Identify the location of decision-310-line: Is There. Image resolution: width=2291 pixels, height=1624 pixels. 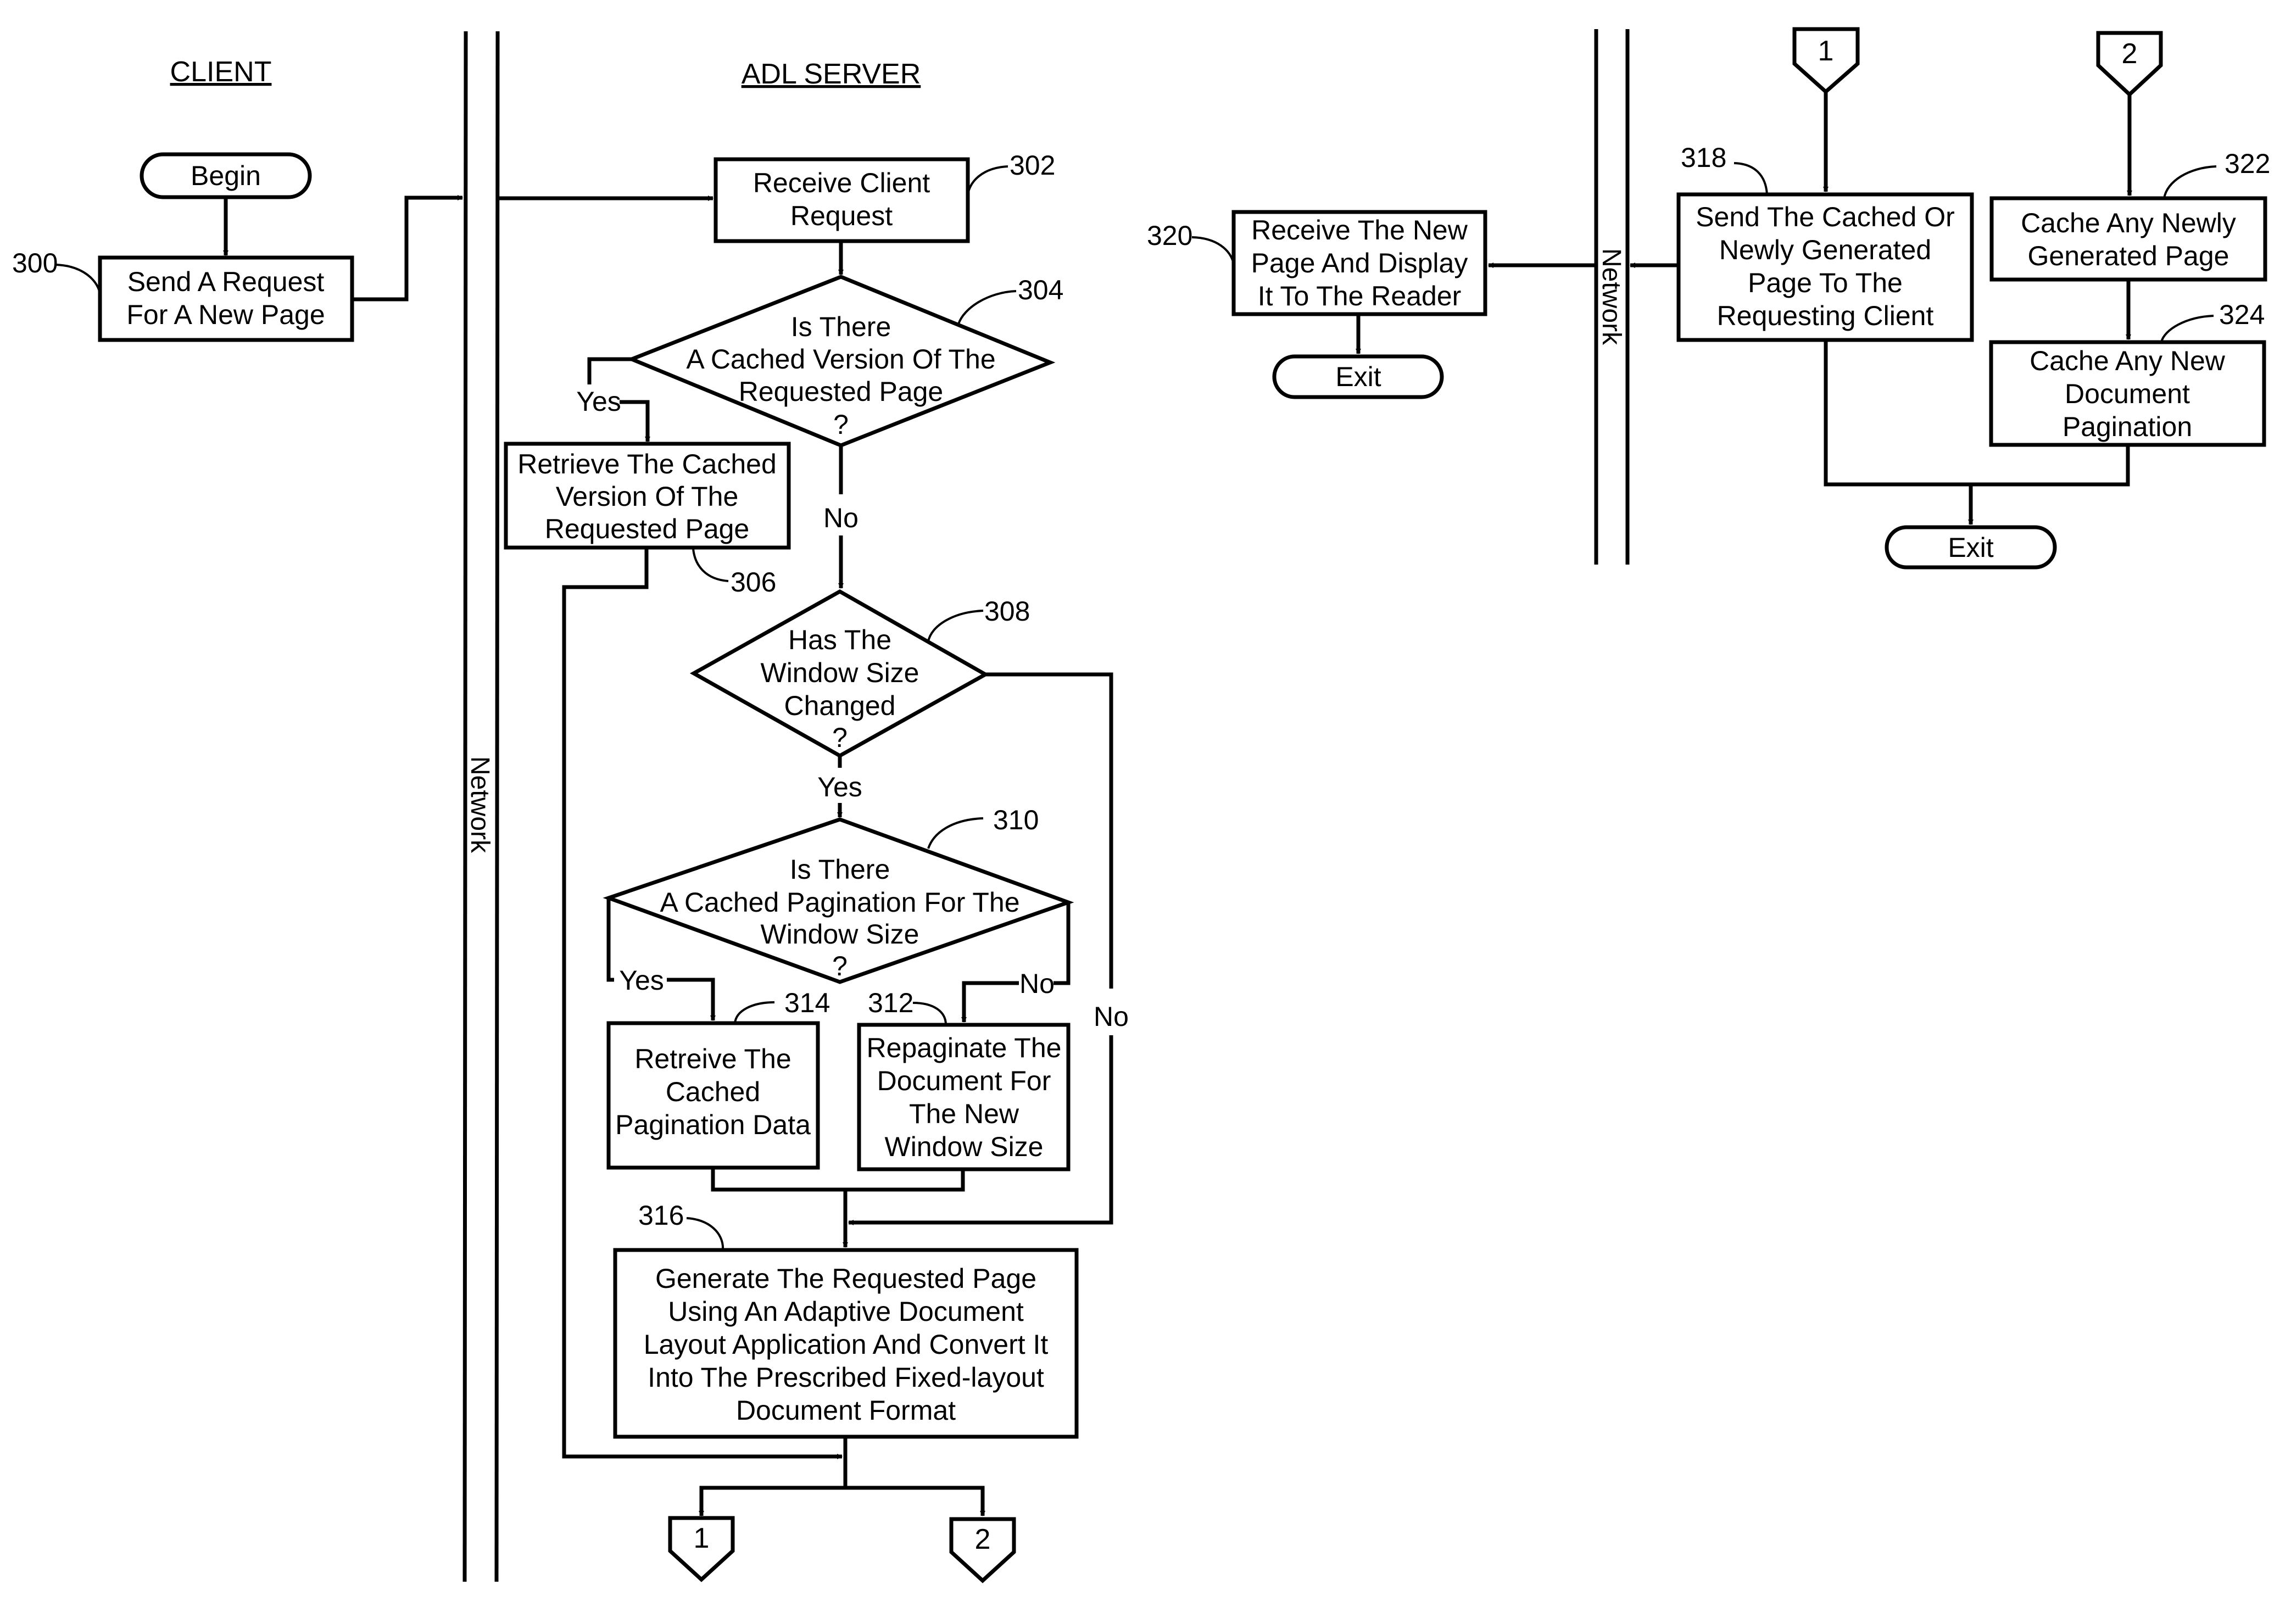
(840, 869).